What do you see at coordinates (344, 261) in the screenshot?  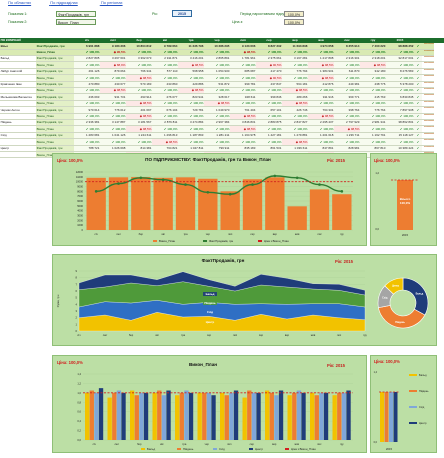 I see `chart2-year-label: Рік: 2015` at bounding box center [344, 261].